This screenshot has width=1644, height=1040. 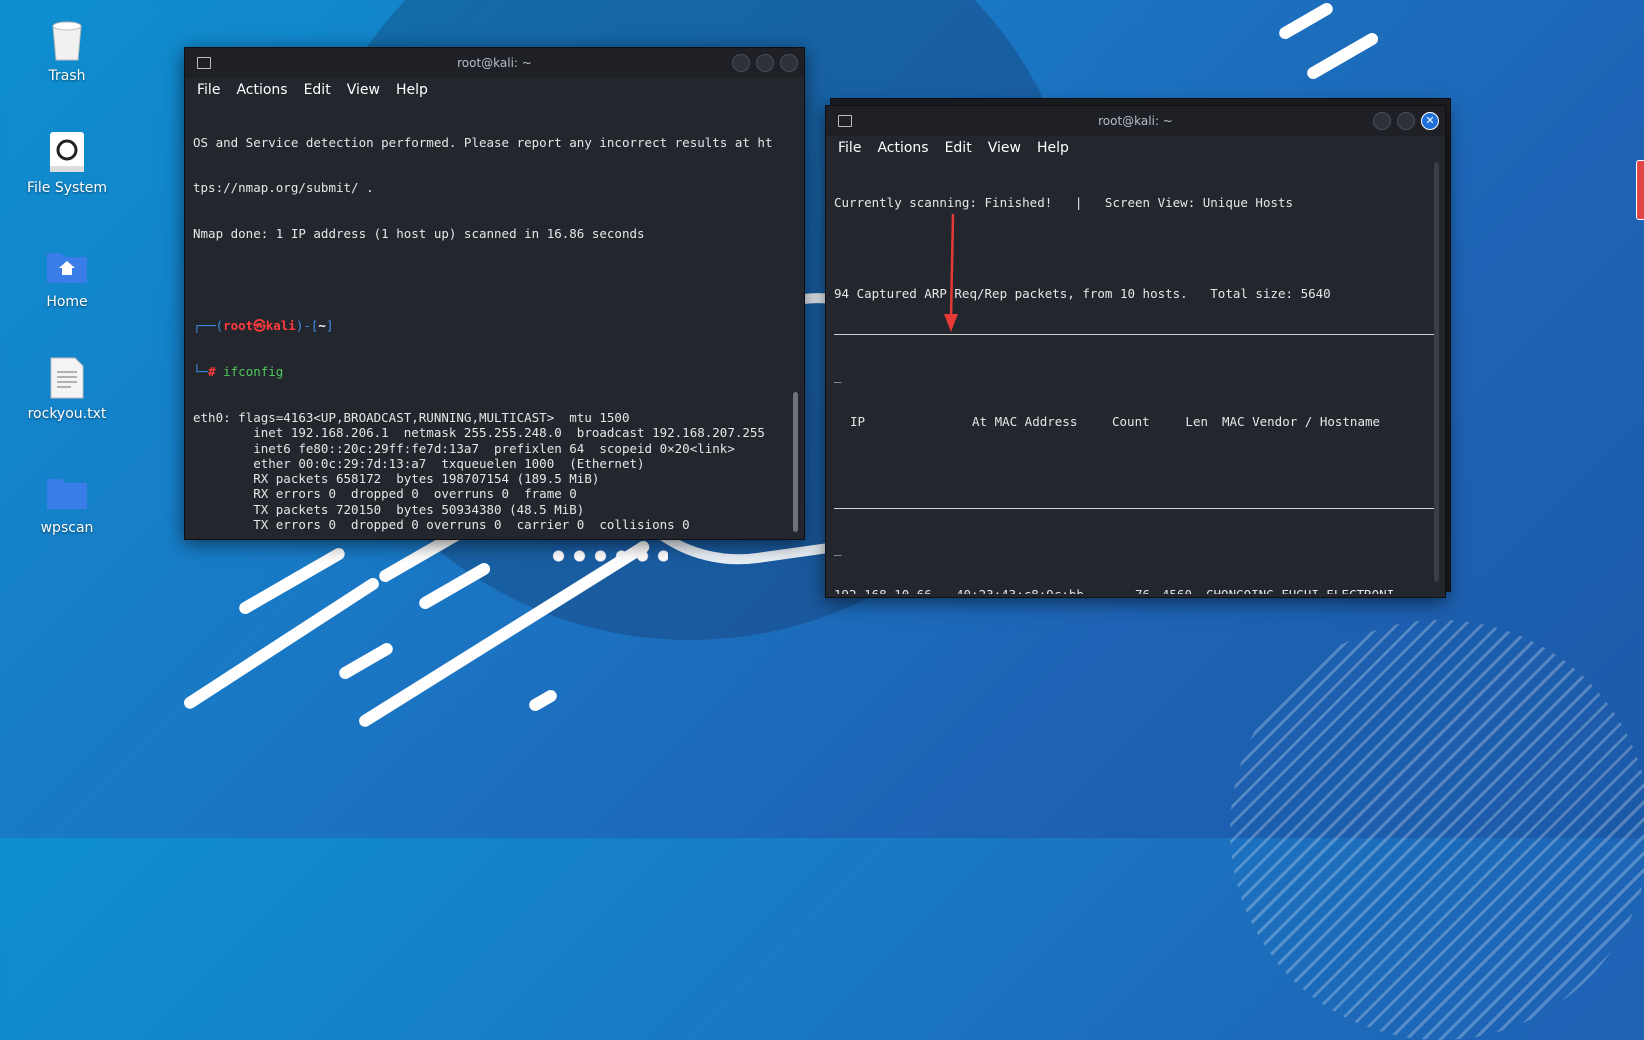 What do you see at coordinates (67, 414) in the screenshot?
I see `desktop-icon-label: rockyou.txt` at bounding box center [67, 414].